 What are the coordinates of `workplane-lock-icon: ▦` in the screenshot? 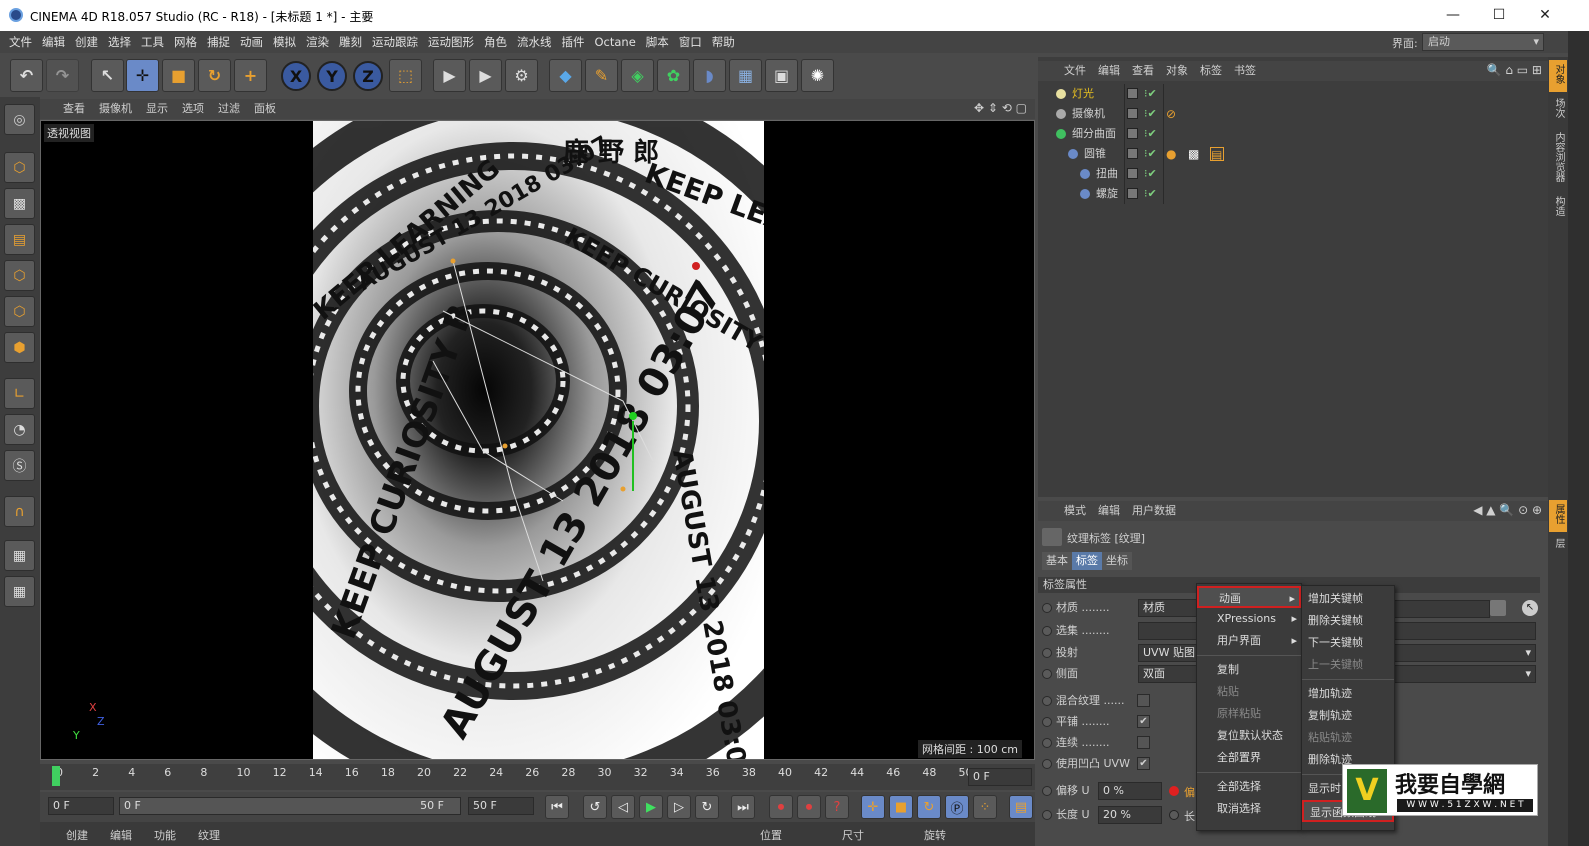 It's located at (19, 555).